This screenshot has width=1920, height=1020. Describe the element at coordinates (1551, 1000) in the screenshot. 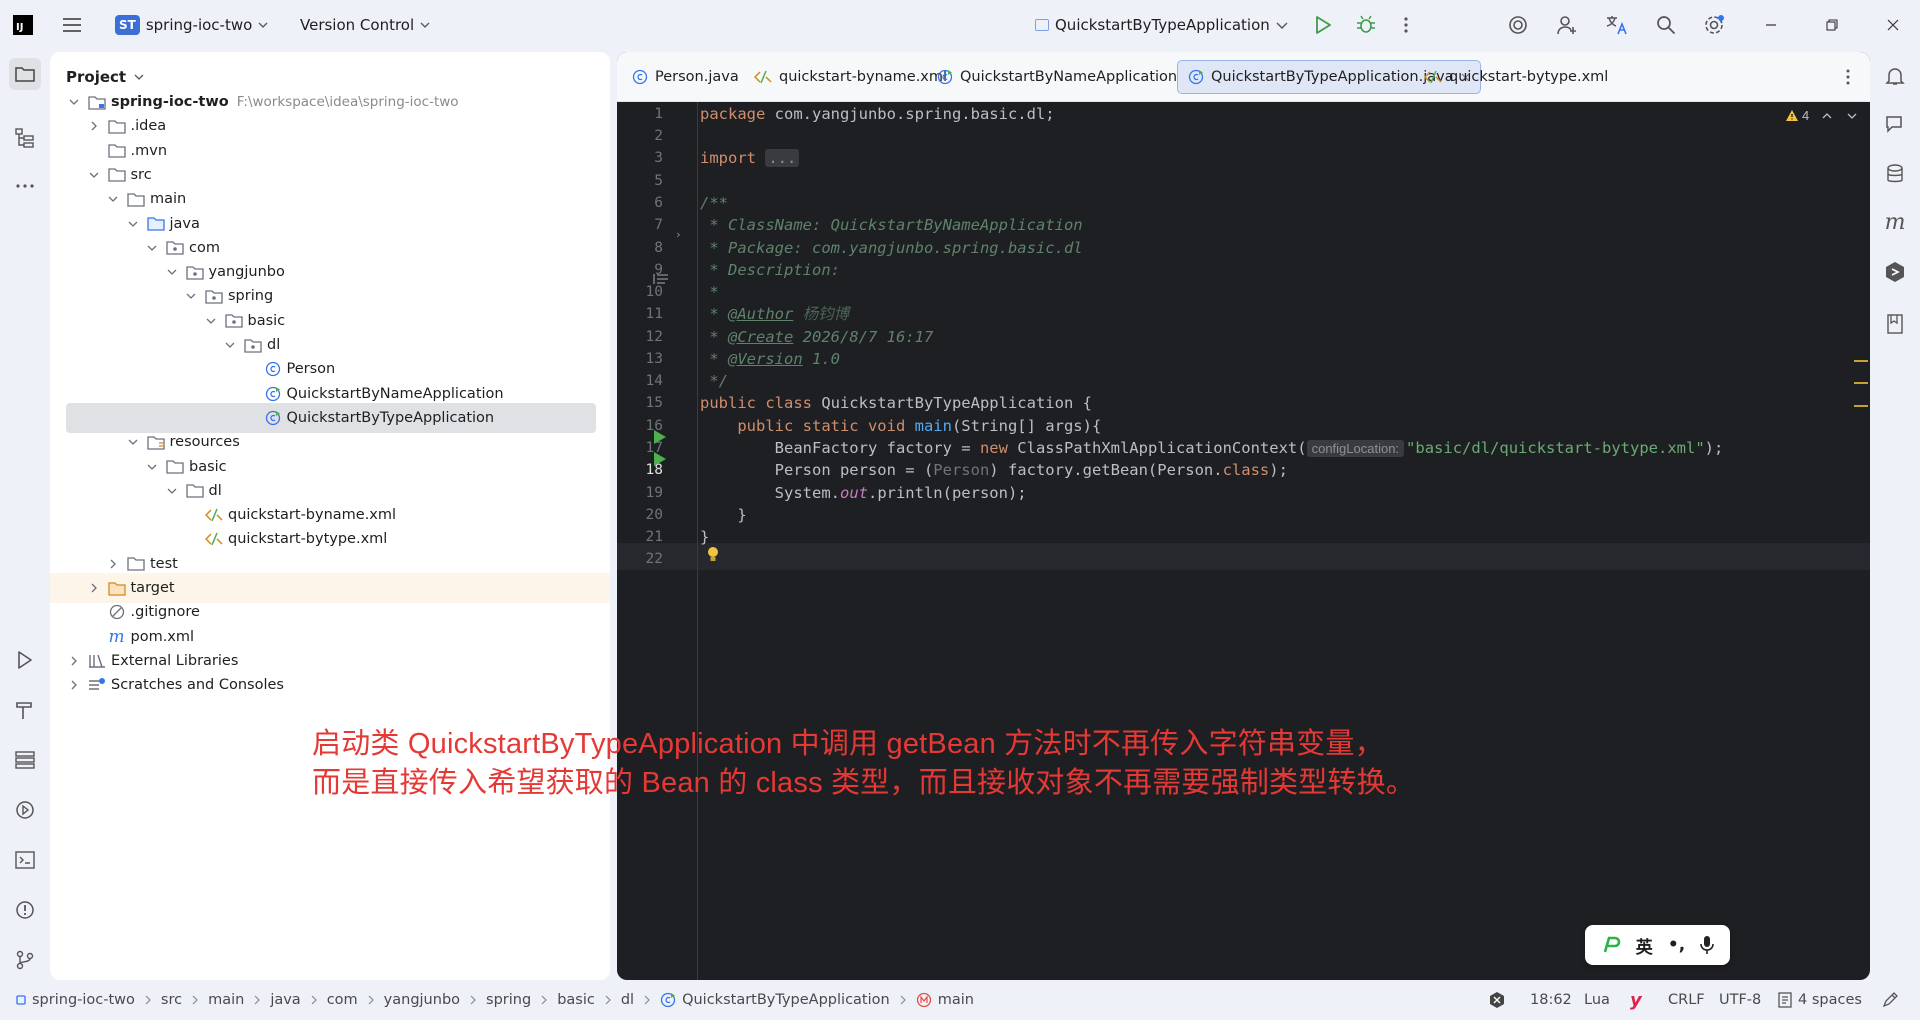

I see `caret-position: 18:62` at that location.